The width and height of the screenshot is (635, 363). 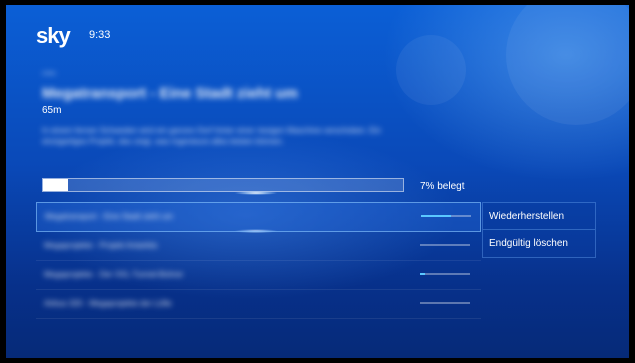 What do you see at coordinates (539, 244) in the screenshot?
I see `delete-permanently-button: Endgültig löschen` at bounding box center [539, 244].